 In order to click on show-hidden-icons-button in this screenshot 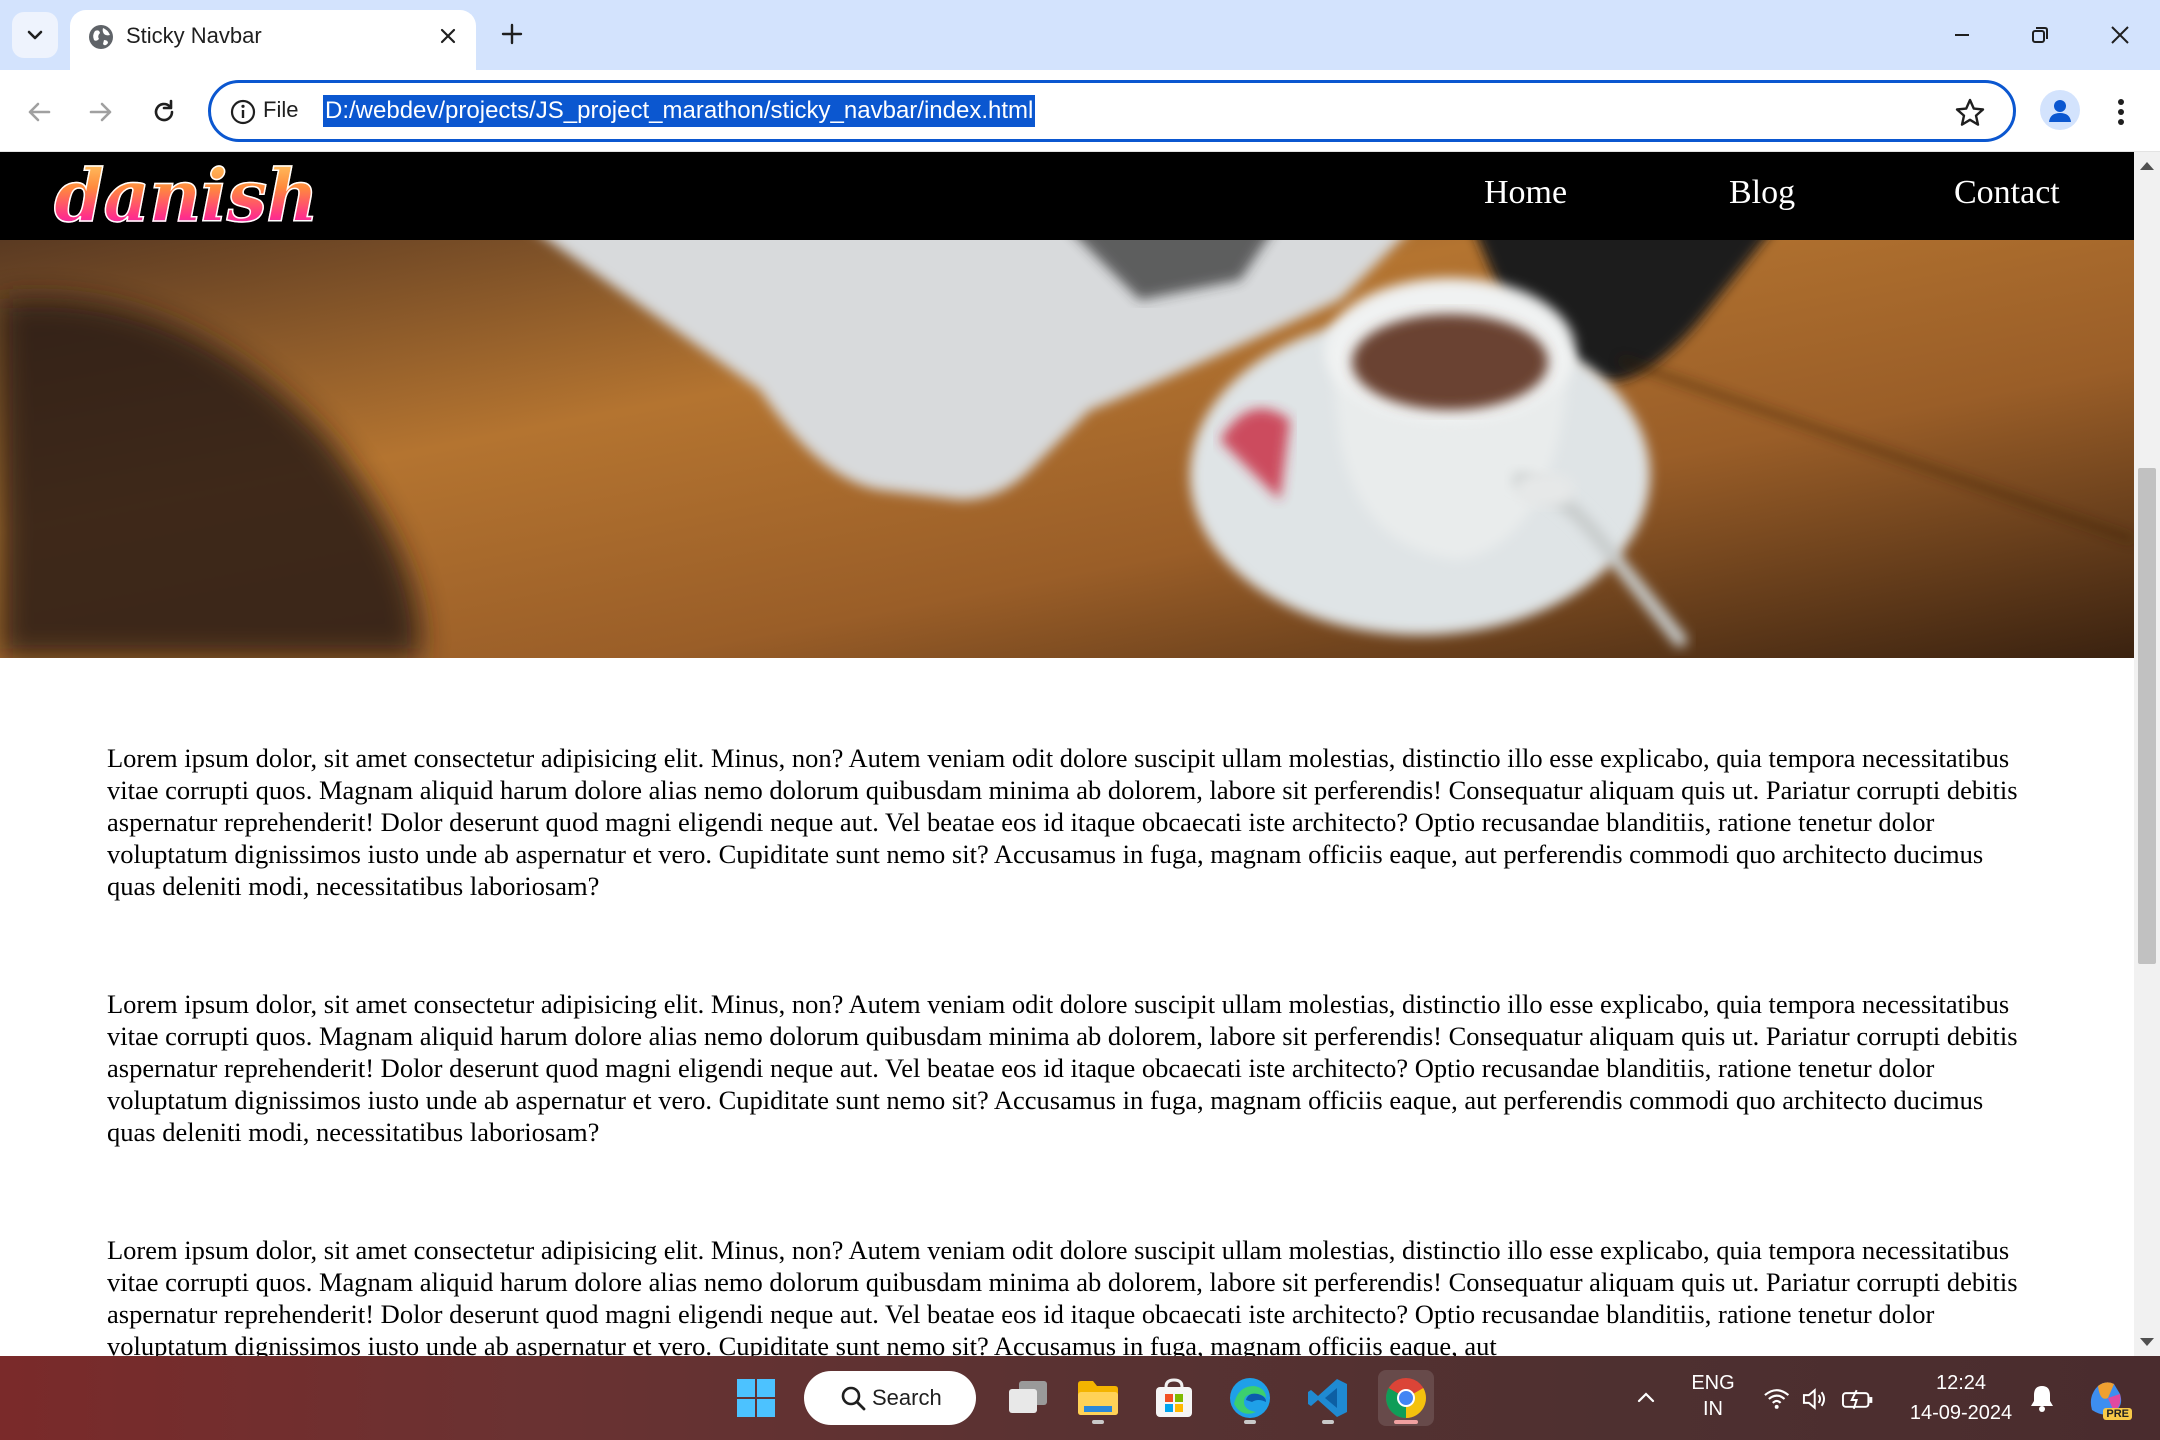, I will do `click(1646, 1398)`.